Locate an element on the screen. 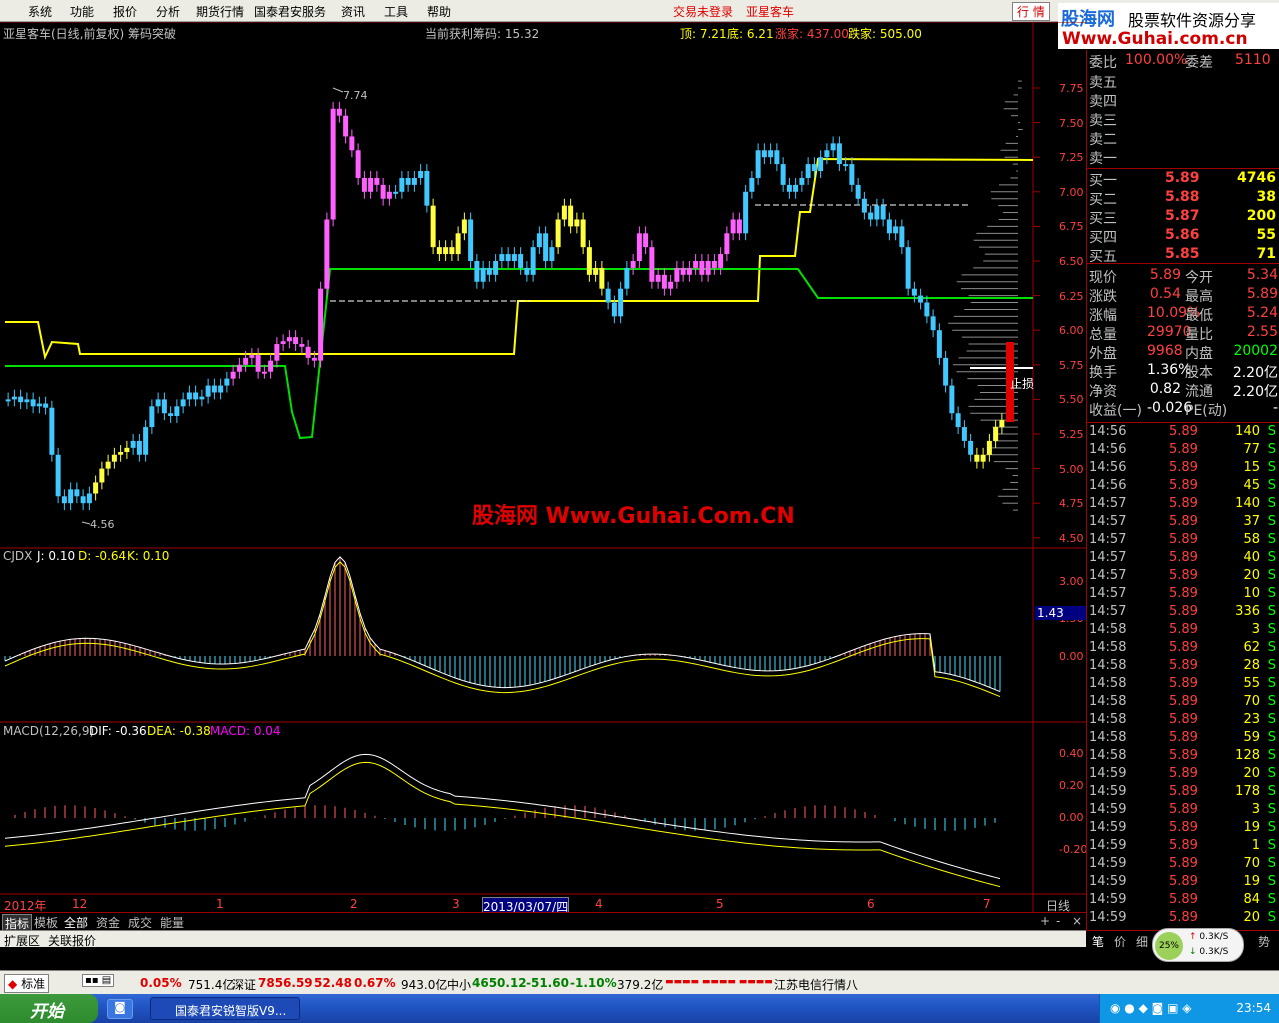  stat-label: 现价 is located at coordinates (1103, 278).